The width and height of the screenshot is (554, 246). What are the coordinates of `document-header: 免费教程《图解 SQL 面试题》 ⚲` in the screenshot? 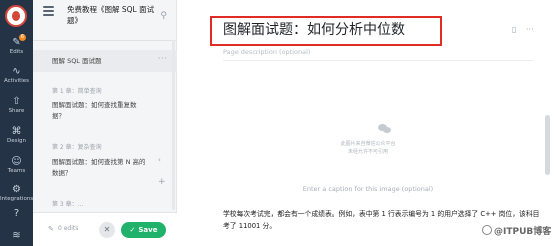 It's located at (105, 20).